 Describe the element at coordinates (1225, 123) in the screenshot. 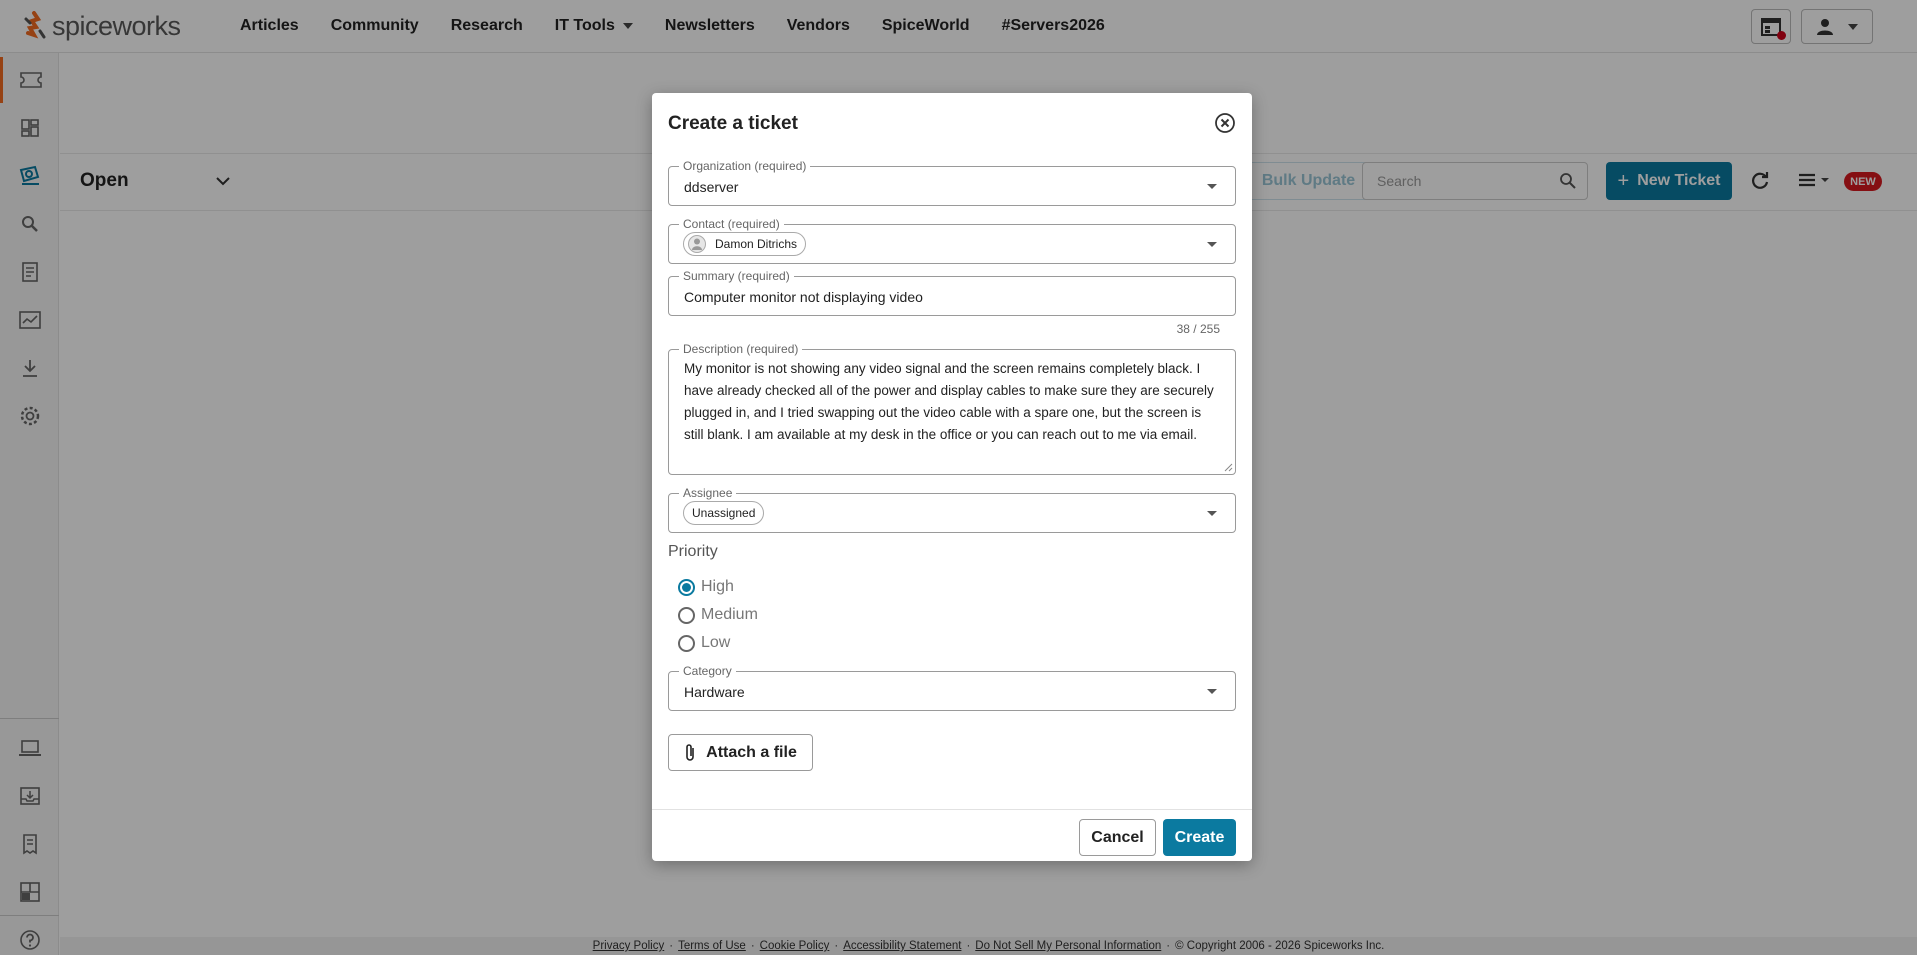

I see `close-icon` at that location.